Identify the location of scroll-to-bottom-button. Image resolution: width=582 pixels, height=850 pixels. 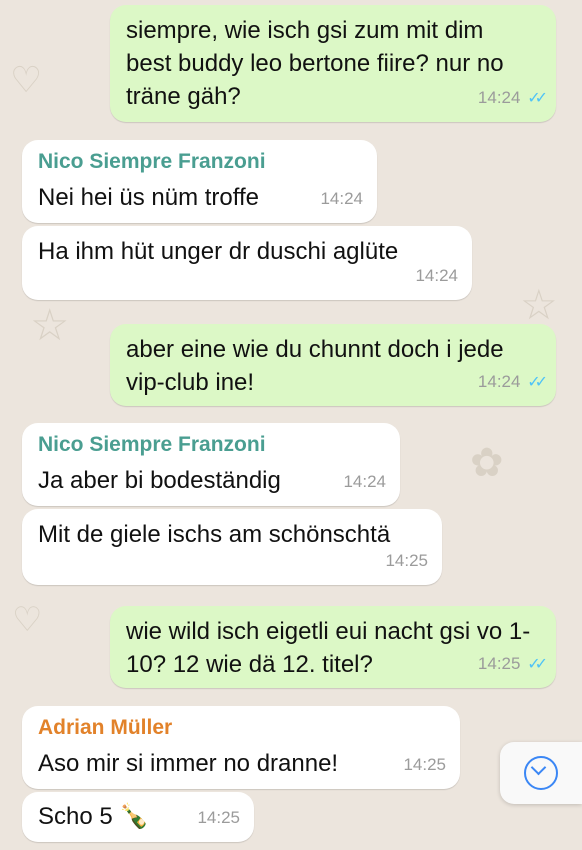
(541, 773).